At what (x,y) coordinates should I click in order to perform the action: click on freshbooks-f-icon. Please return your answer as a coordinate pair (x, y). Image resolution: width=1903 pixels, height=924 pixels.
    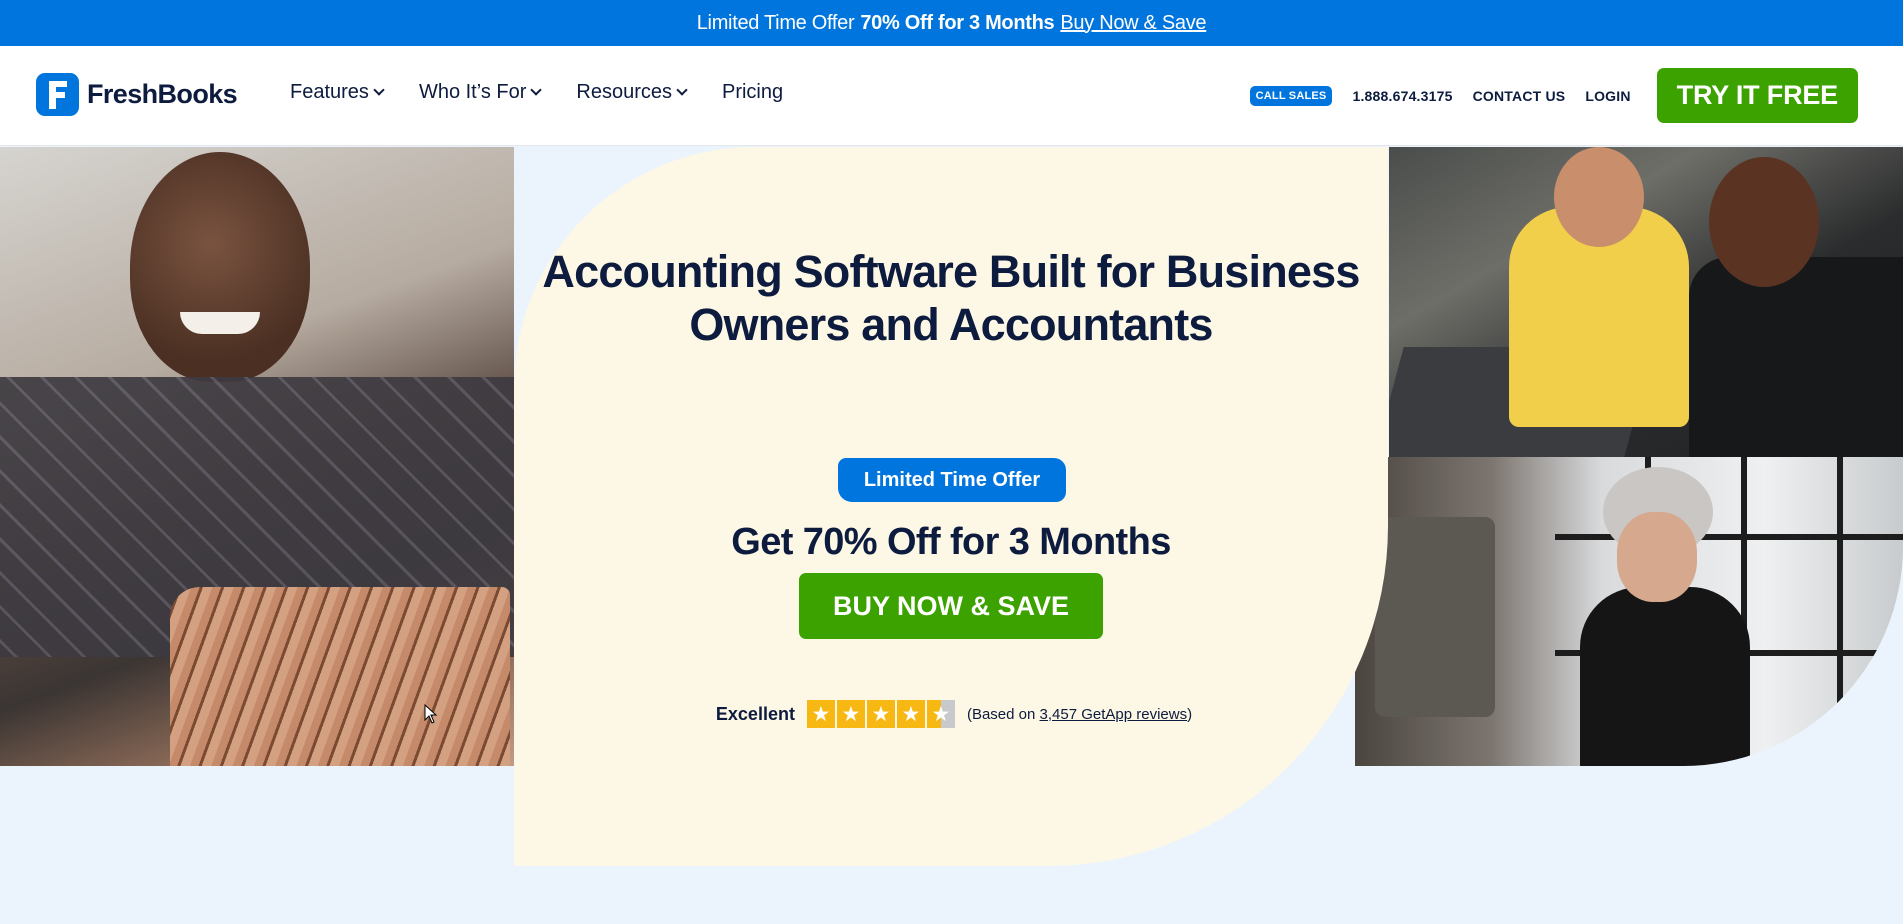
    Looking at the image, I should click on (57, 94).